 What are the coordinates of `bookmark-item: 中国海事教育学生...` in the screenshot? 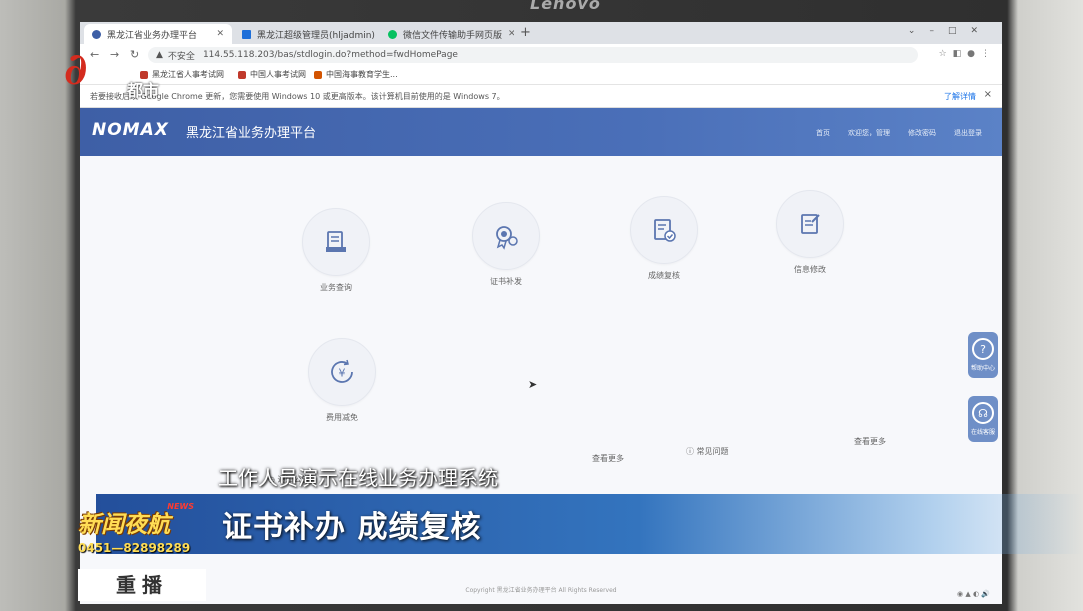 It's located at (356, 74).